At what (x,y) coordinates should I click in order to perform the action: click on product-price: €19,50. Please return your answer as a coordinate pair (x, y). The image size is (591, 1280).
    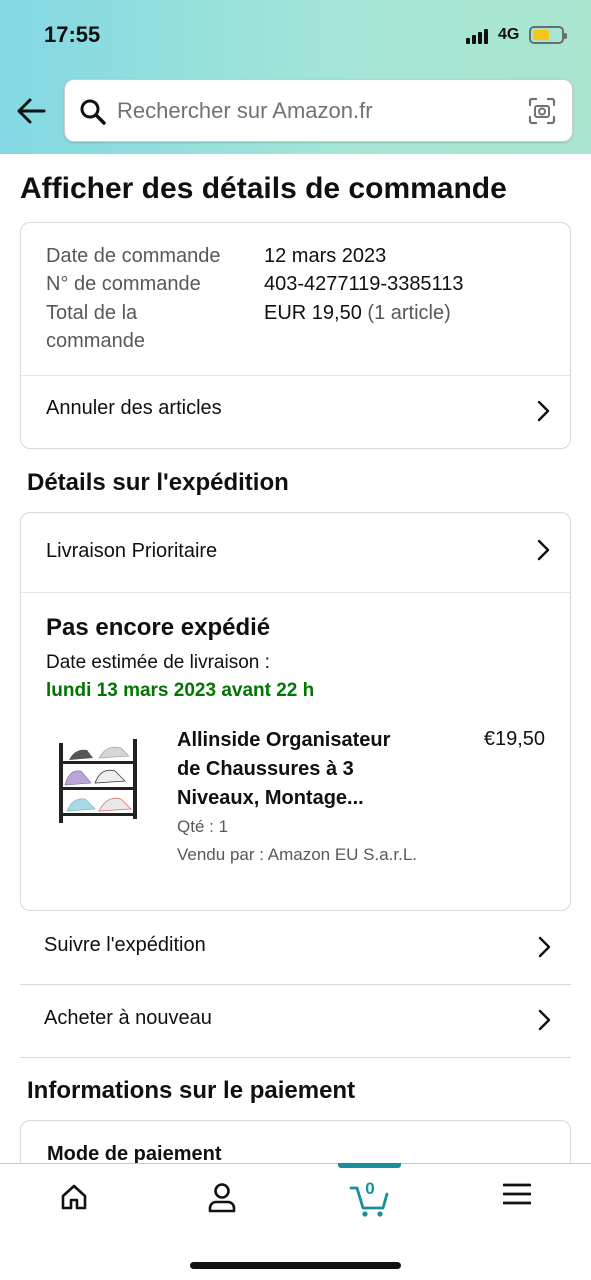
    Looking at the image, I should click on (514, 739).